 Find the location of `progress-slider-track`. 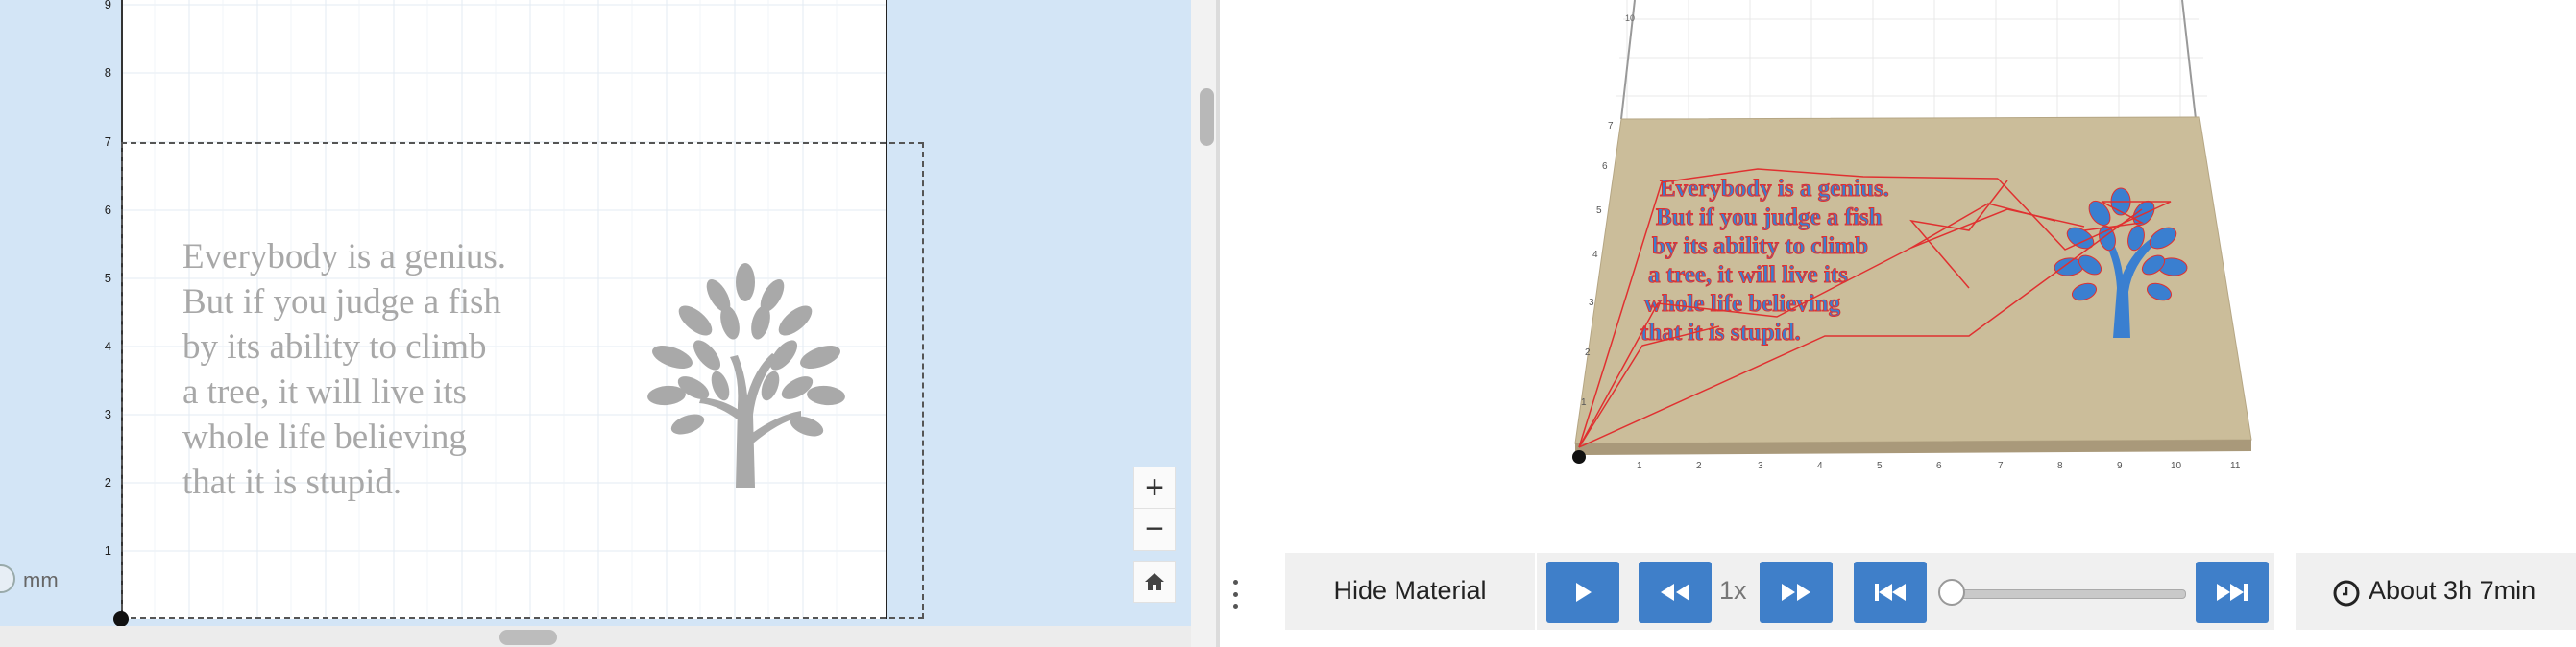

progress-slider-track is located at coordinates (2068, 594).